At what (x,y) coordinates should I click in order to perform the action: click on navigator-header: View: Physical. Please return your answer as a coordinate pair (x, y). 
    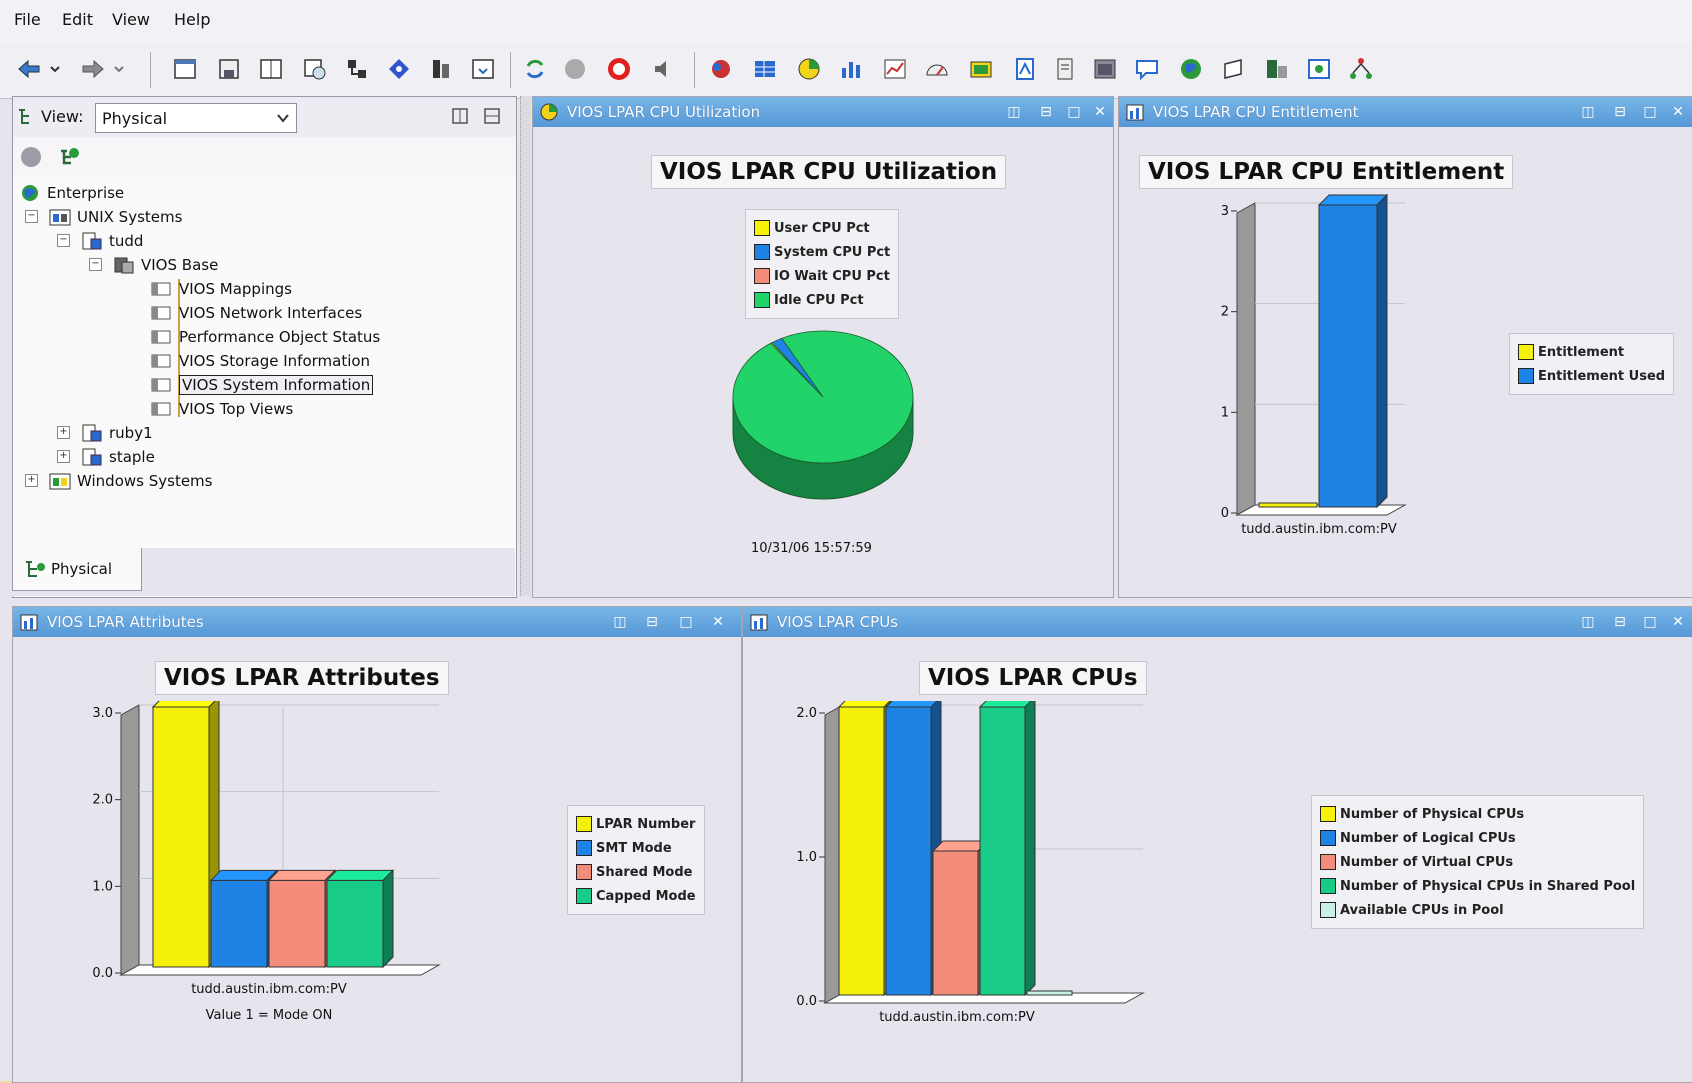
    Looking at the image, I should click on (264, 117).